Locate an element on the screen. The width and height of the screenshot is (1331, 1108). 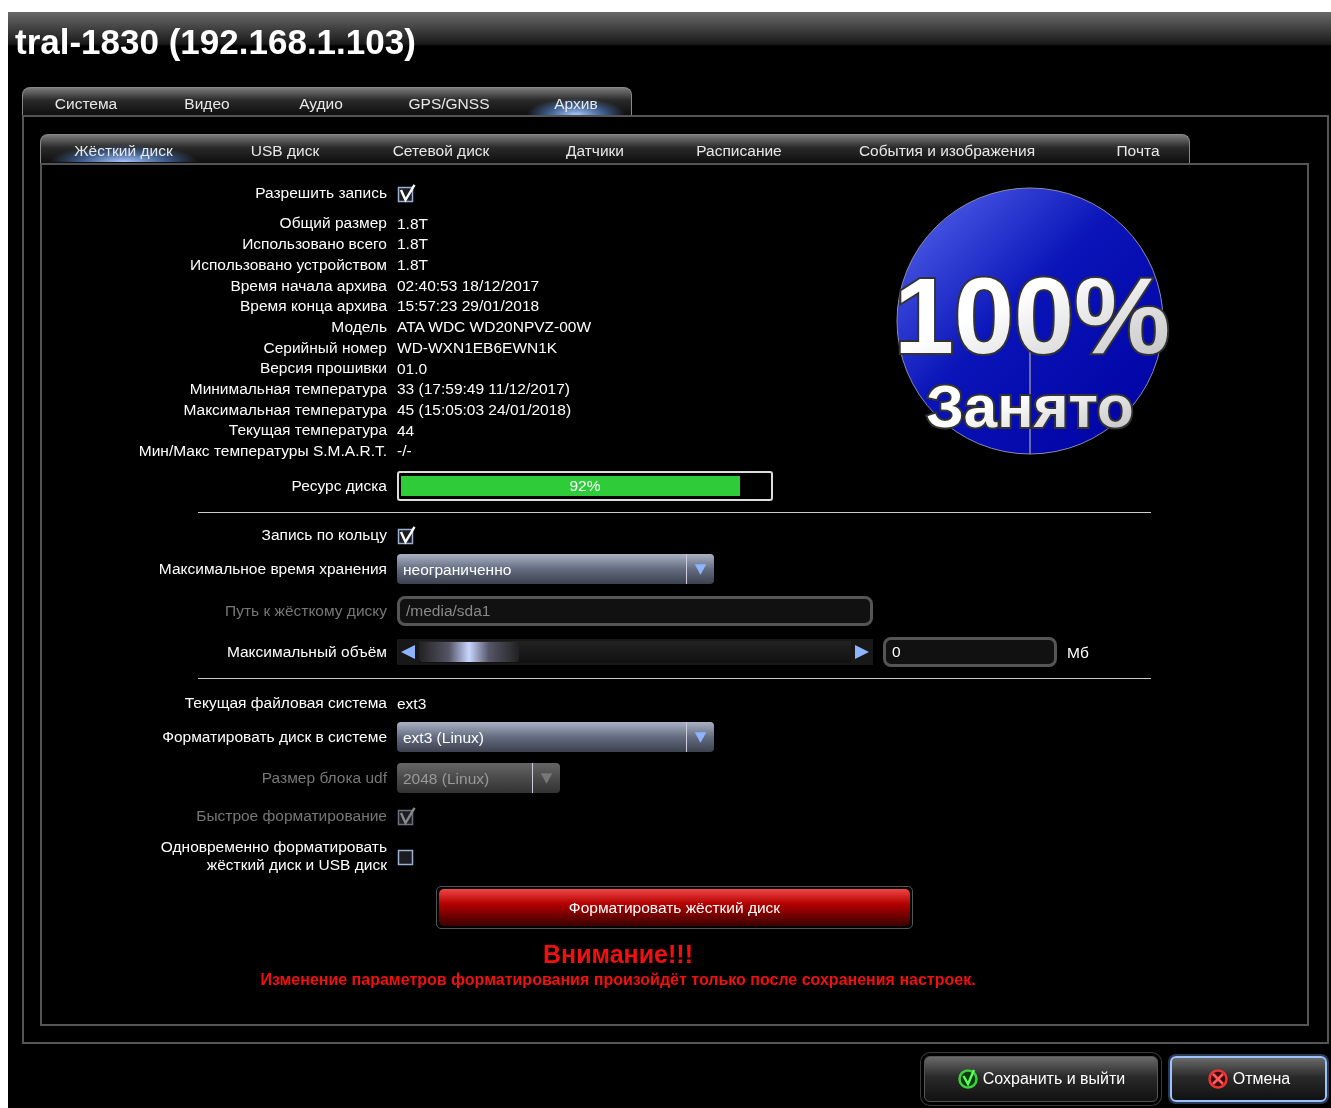
field-label: Одновременно форматировать жёсткий диск и USB диск is located at coordinates (273, 856).